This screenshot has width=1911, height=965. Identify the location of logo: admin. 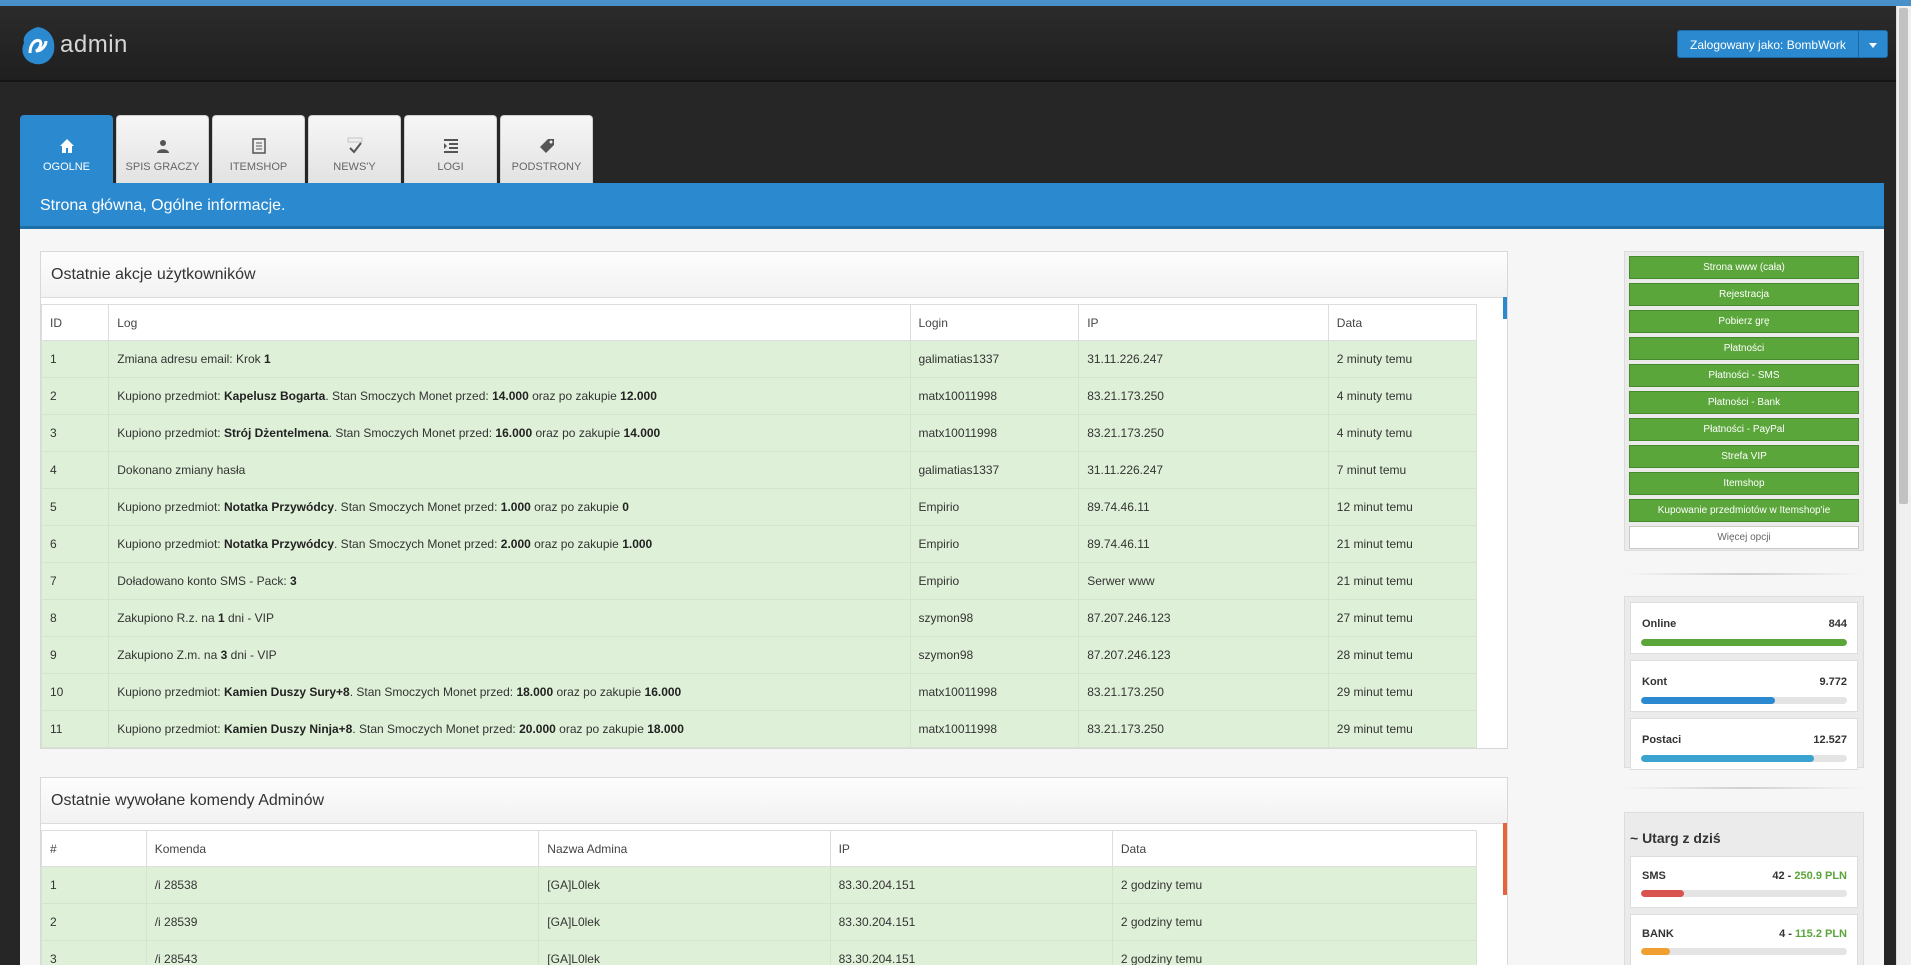
(74, 45).